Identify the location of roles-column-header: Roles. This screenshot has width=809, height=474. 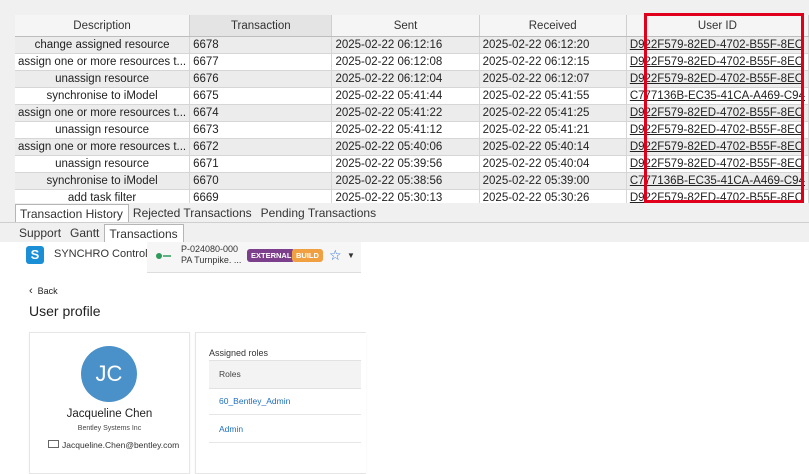
(230, 374).